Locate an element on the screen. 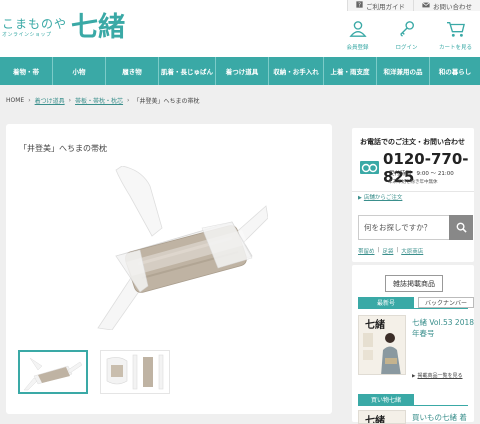 This screenshot has width=480, height=424. category-kimono-obi: 着物・帯 is located at coordinates (26, 71).